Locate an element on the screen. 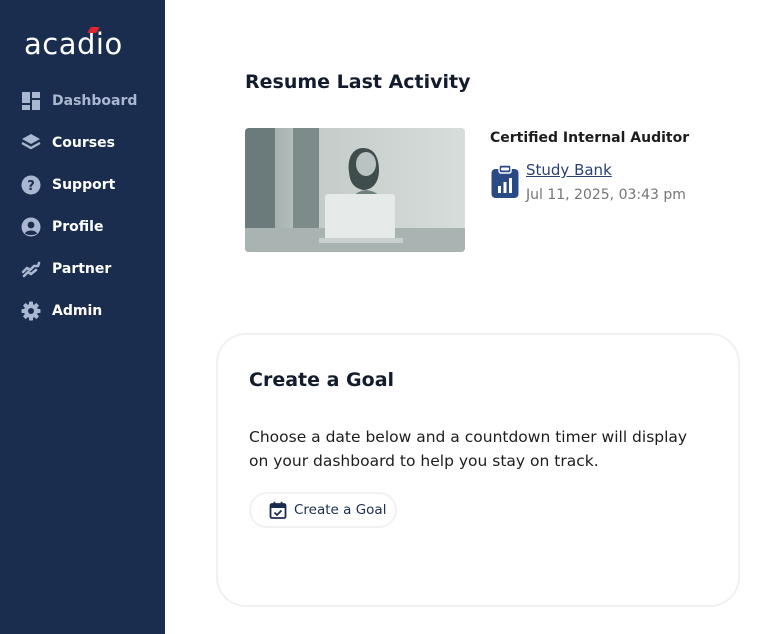 The image size is (769, 634). sidebar-item-label: Support is located at coordinates (84, 185).